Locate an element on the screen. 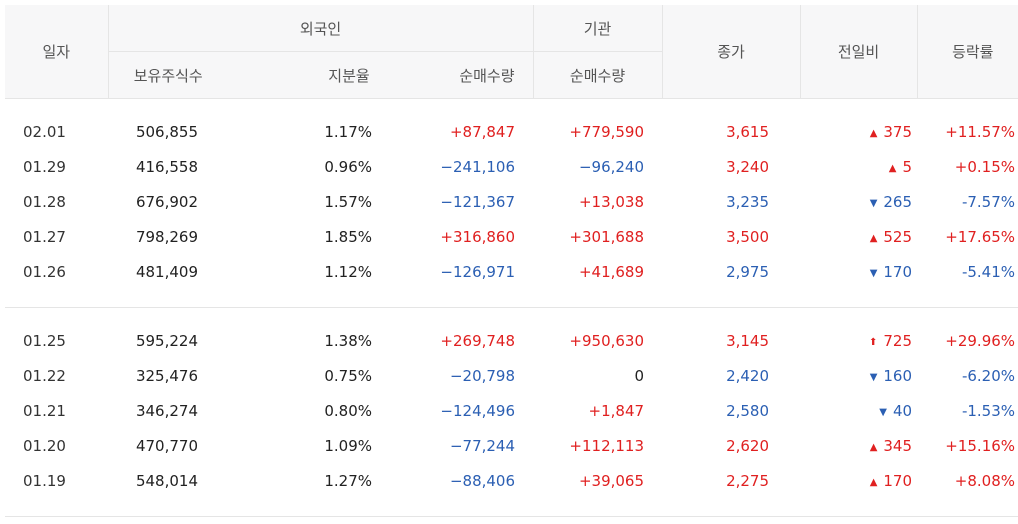 This screenshot has width=1018, height=524. cell-rate: -5.41% is located at coordinates (988, 271).